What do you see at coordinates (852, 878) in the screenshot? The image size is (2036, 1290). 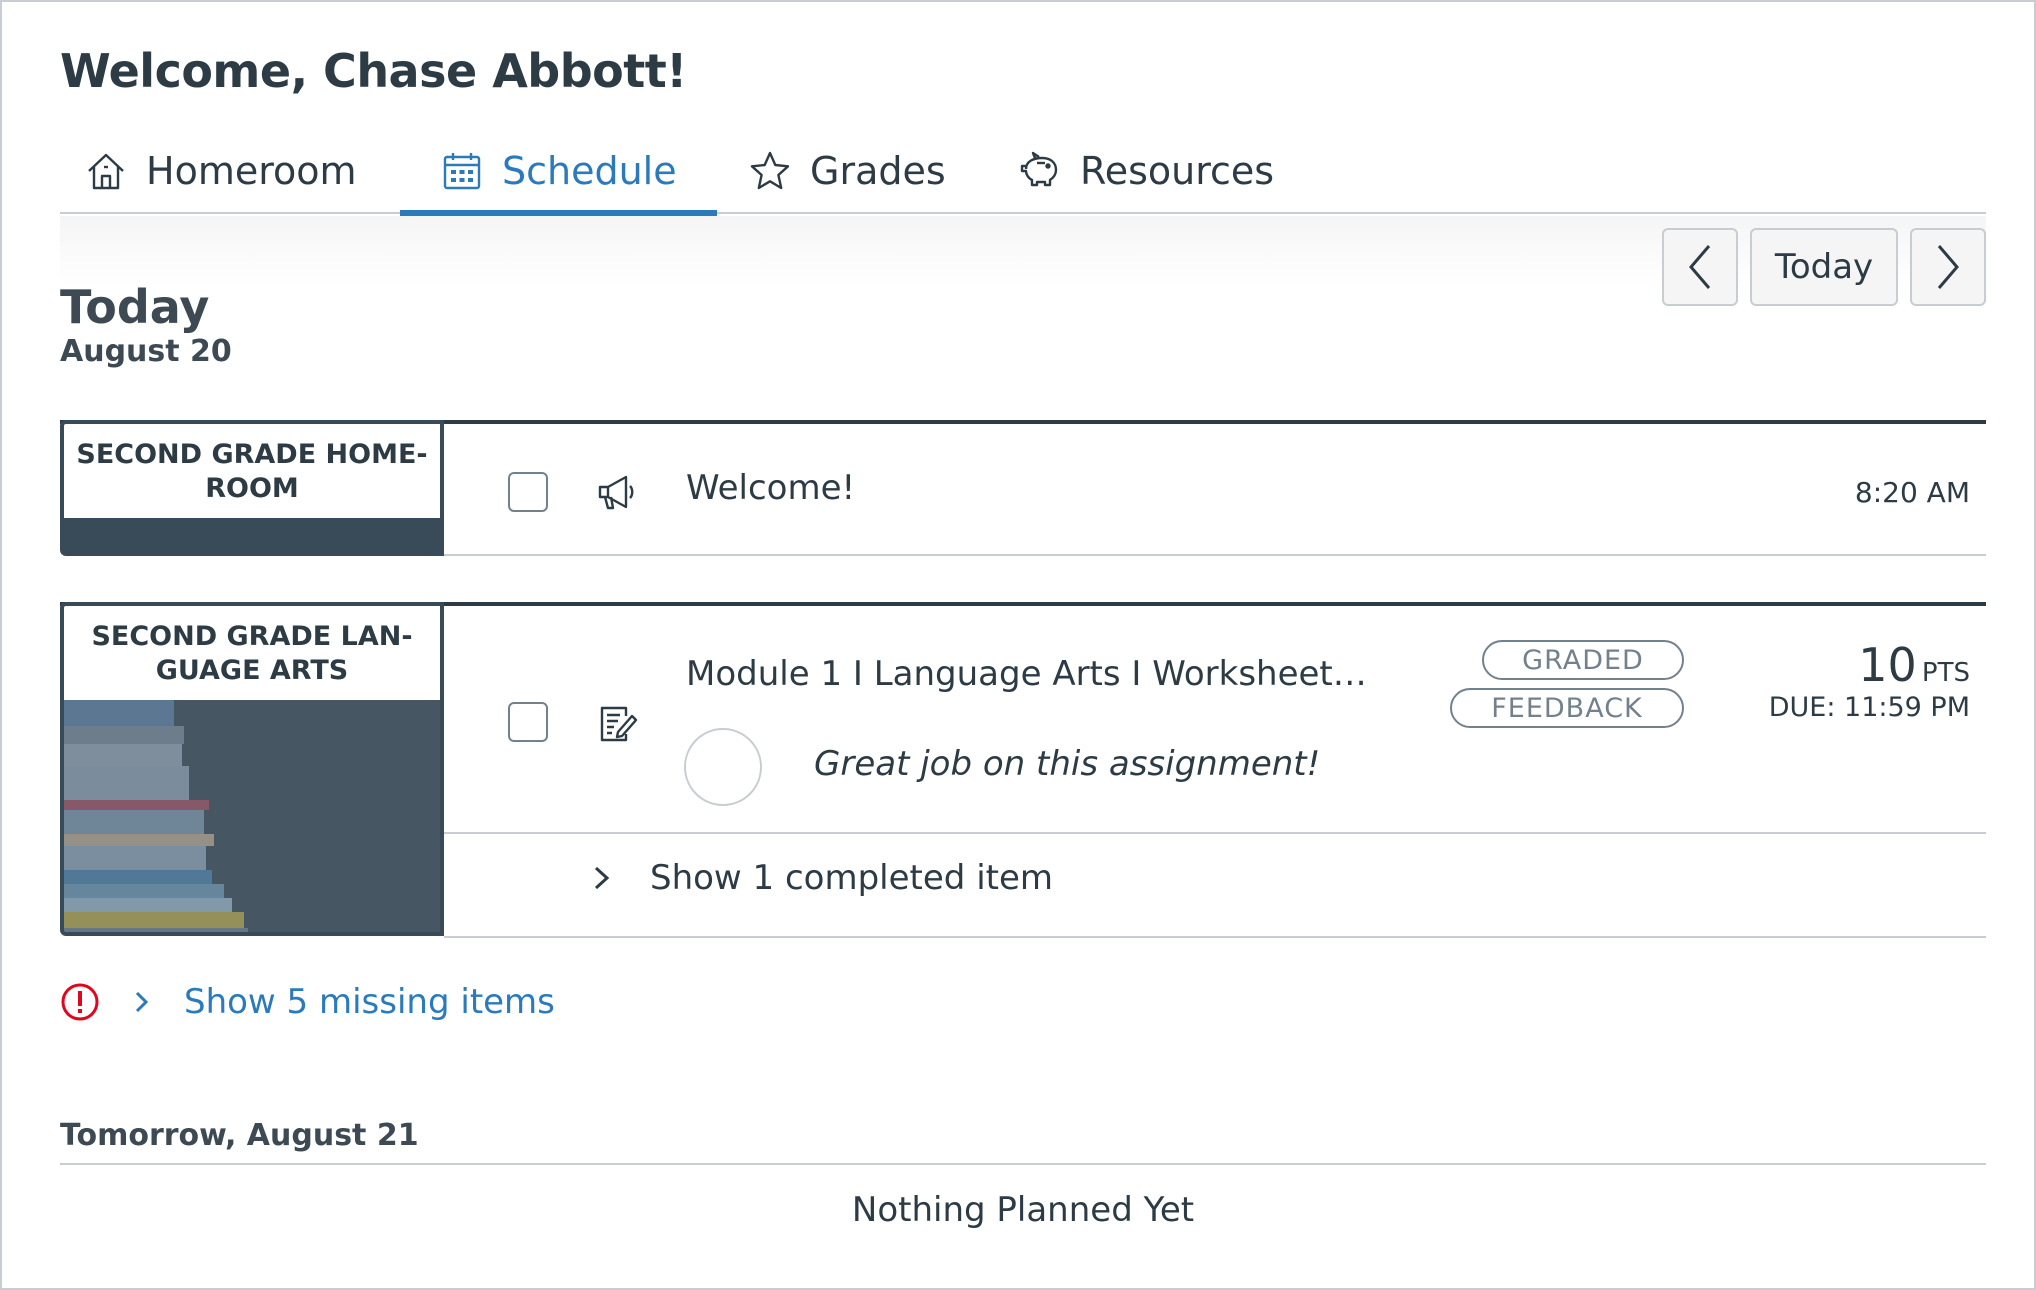 I see `show-completed-label: Show 1 completed item` at bounding box center [852, 878].